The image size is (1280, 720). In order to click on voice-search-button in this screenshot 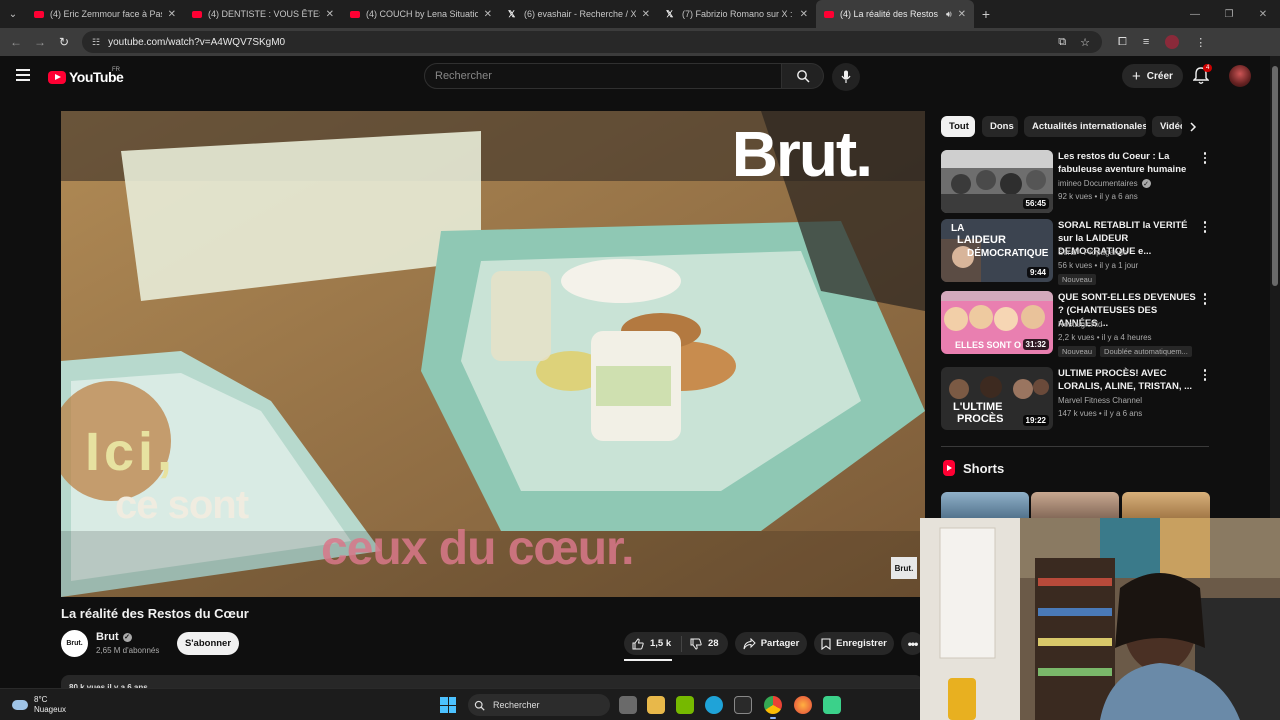, I will do `click(846, 77)`.